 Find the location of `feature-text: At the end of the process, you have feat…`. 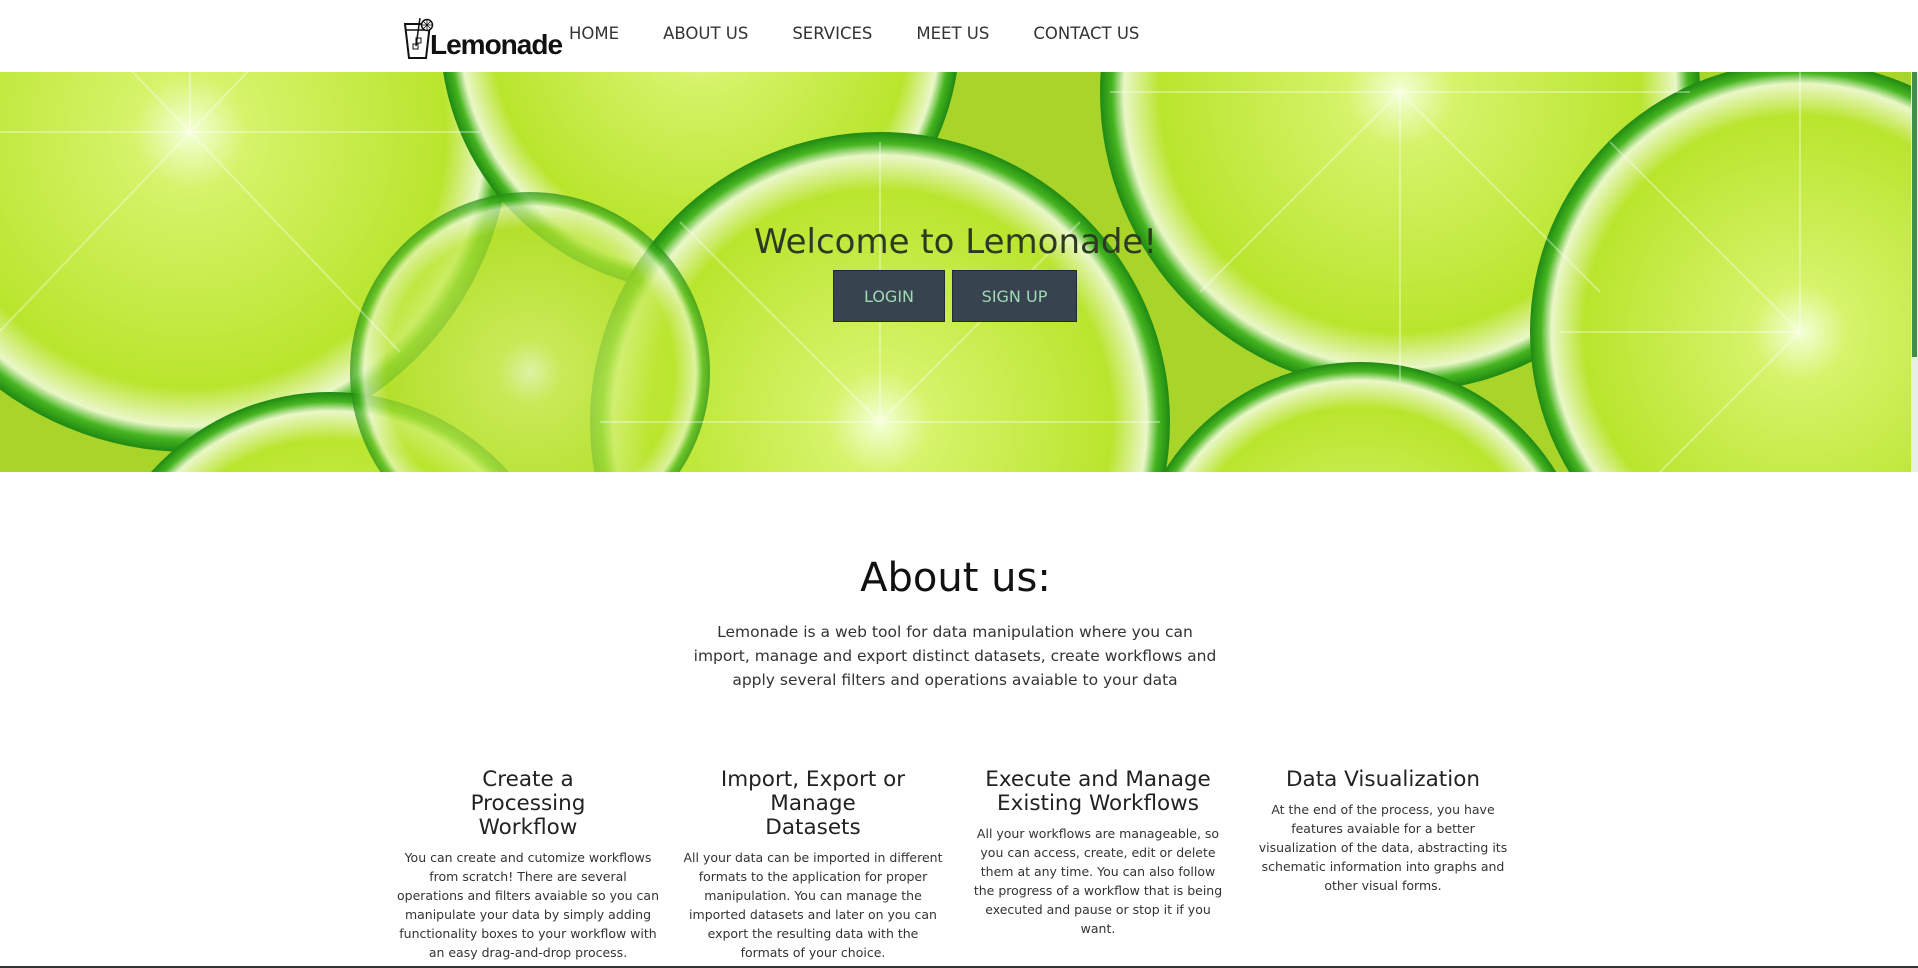

feature-text: At the end of the process, you have feat… is located at coordinates (1383, 847).